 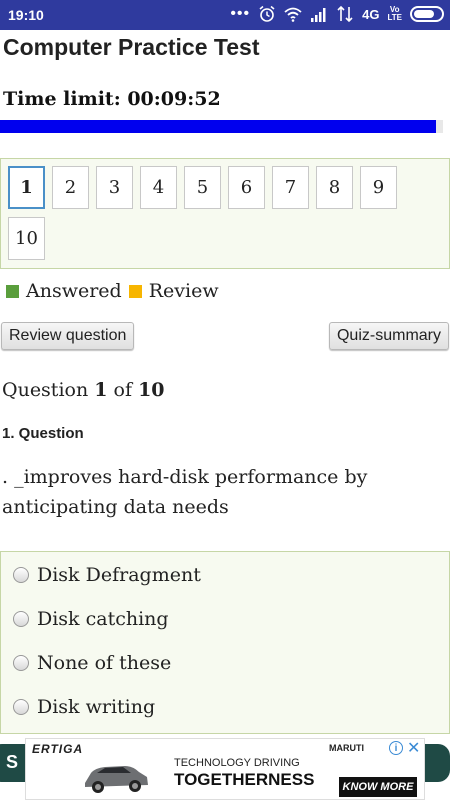 I want to click on page-title: Computer Practice Test, so click(x=131, y=47).